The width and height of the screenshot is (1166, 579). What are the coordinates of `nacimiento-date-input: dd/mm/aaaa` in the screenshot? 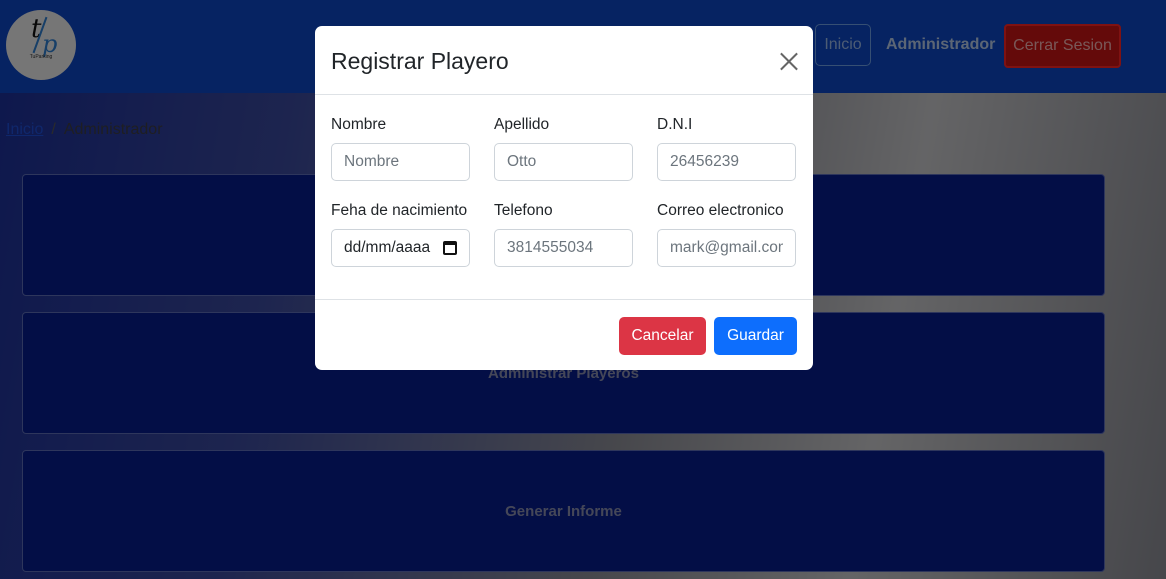 It's located at (400, 248).